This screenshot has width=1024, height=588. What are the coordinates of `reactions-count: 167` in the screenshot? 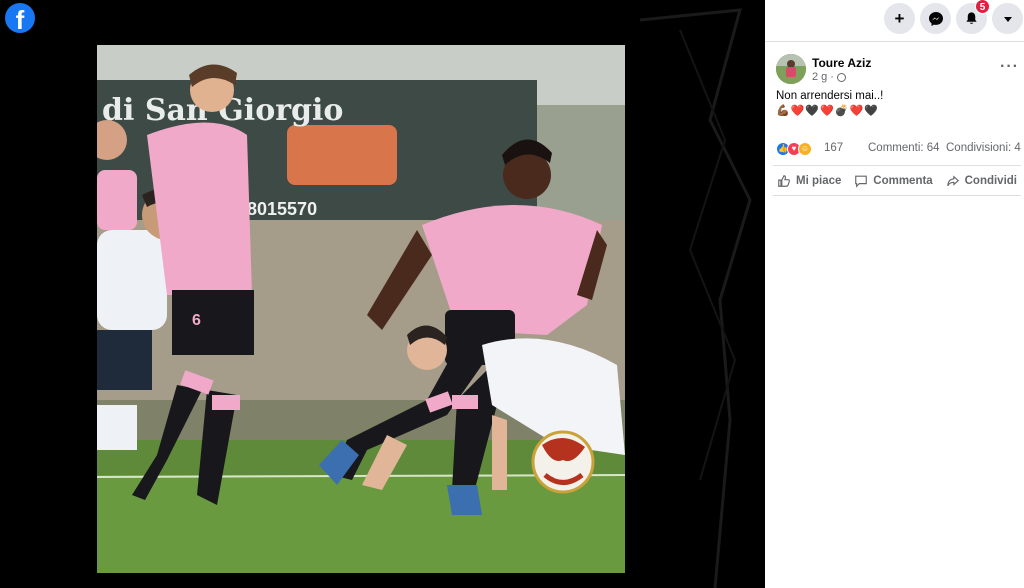 It's located at (833, 148).